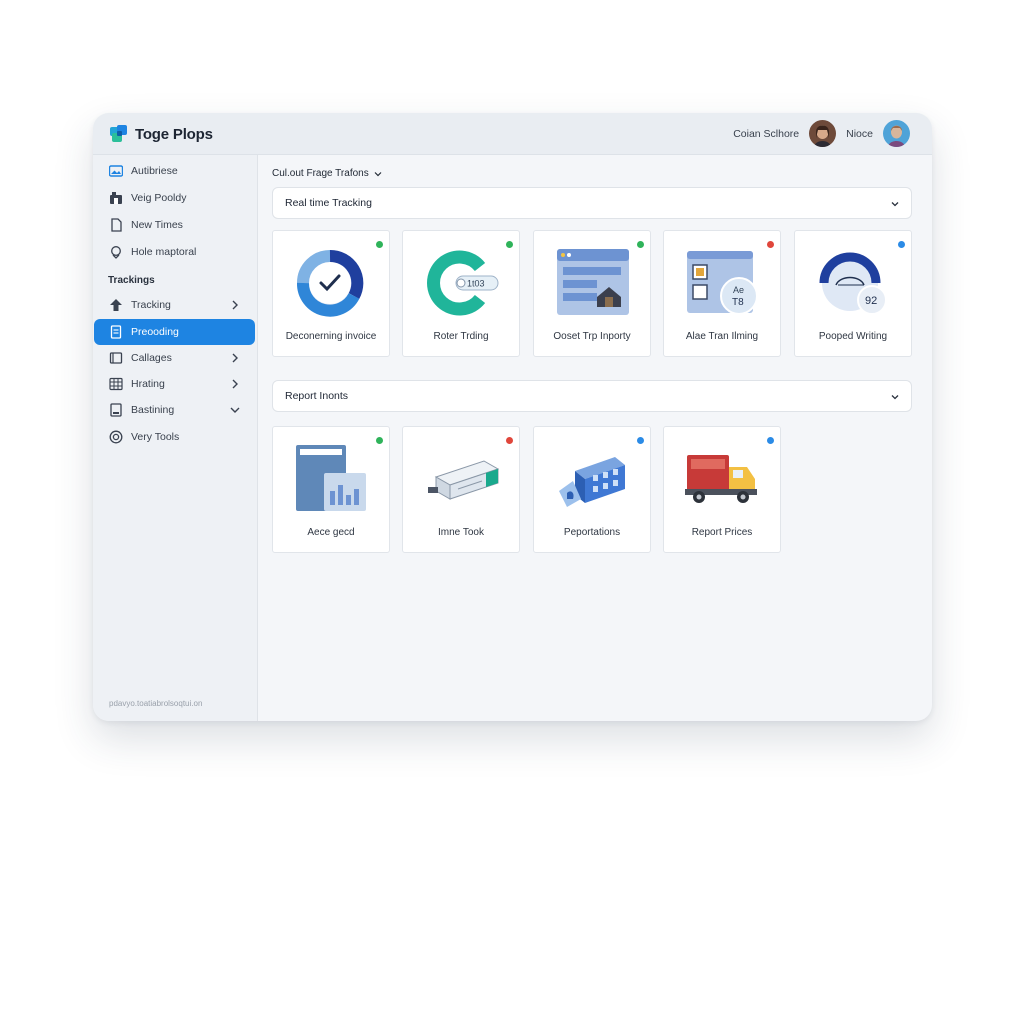 The height and width of the screenshot is (1024, 1024). I want to click on sidebar-section-title: Trackings, so click(131, 280).